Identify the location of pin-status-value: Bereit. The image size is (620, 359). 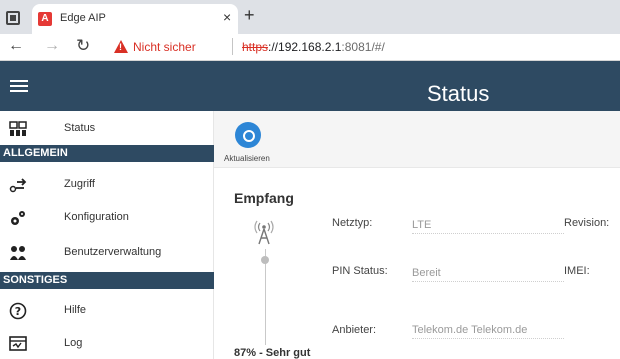
(488, 274).